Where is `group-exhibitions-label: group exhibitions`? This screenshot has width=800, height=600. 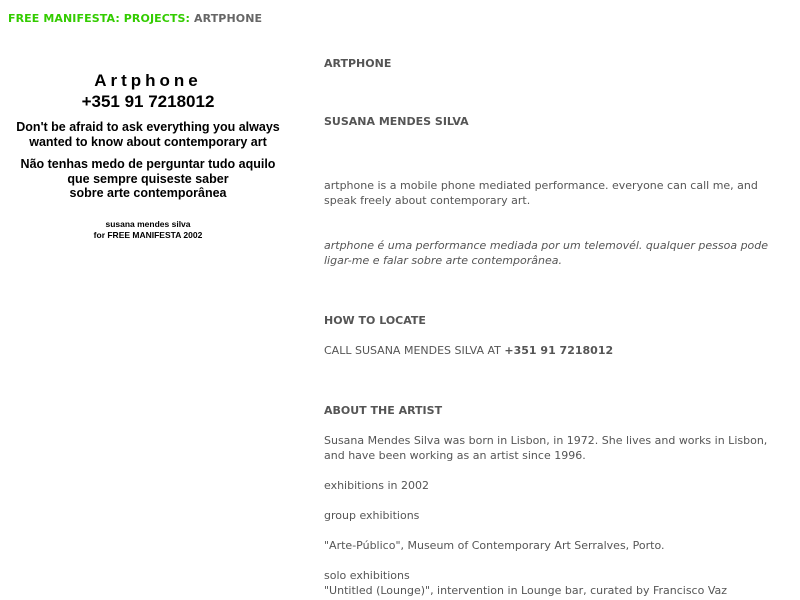 group-exhibitions-label: group exhibitions is located at coordinates (372, 515).